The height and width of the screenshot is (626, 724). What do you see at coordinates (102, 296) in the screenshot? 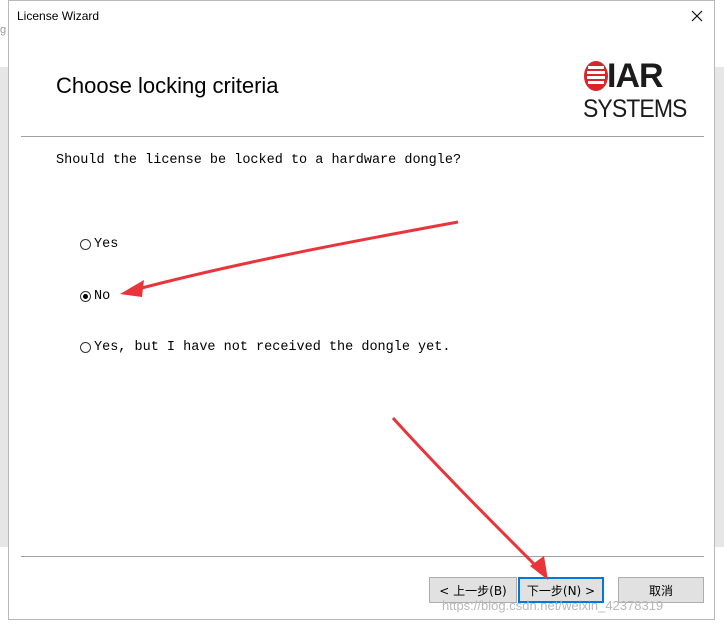
I see `radio-label-no: No` at bounding box center [102, 296].